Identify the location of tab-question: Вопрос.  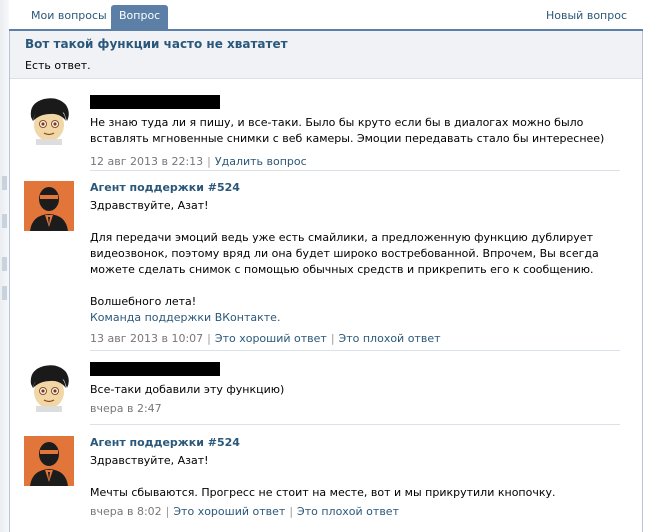
(140, 18).